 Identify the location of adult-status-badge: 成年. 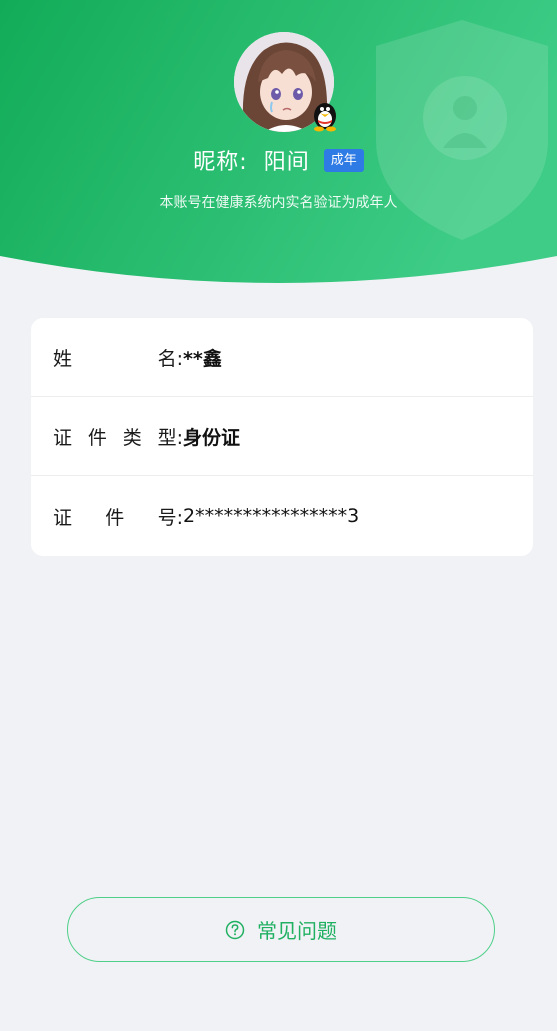
(343, 160).